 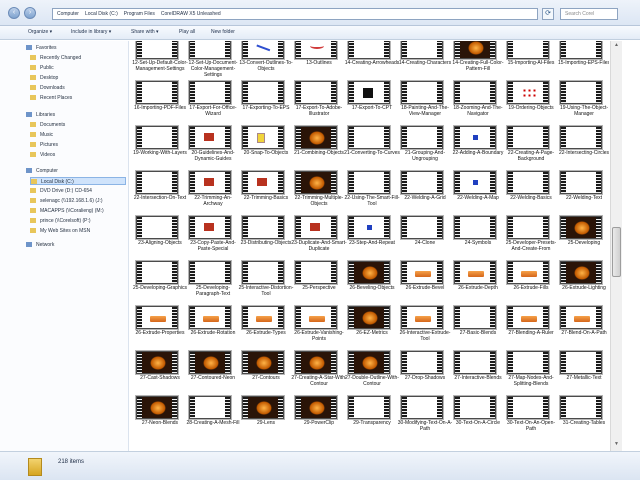 What do you see at coordinates (78, 231) in the screenshot?
I see `nav-item: My Web Sites on MSN` at bounding box center [78, 231].